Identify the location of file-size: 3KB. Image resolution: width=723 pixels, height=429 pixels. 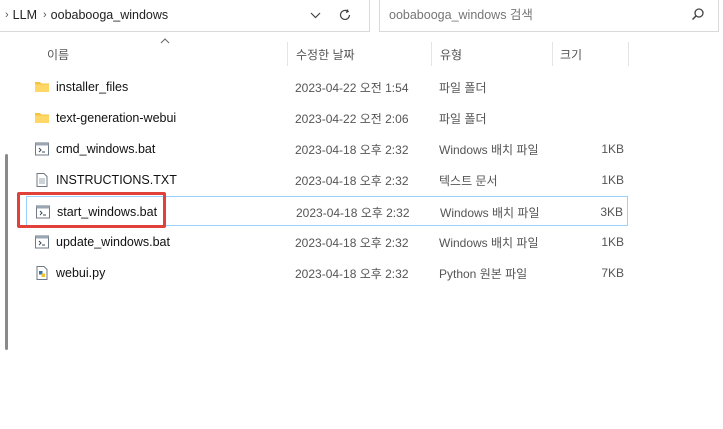
(611, 212).